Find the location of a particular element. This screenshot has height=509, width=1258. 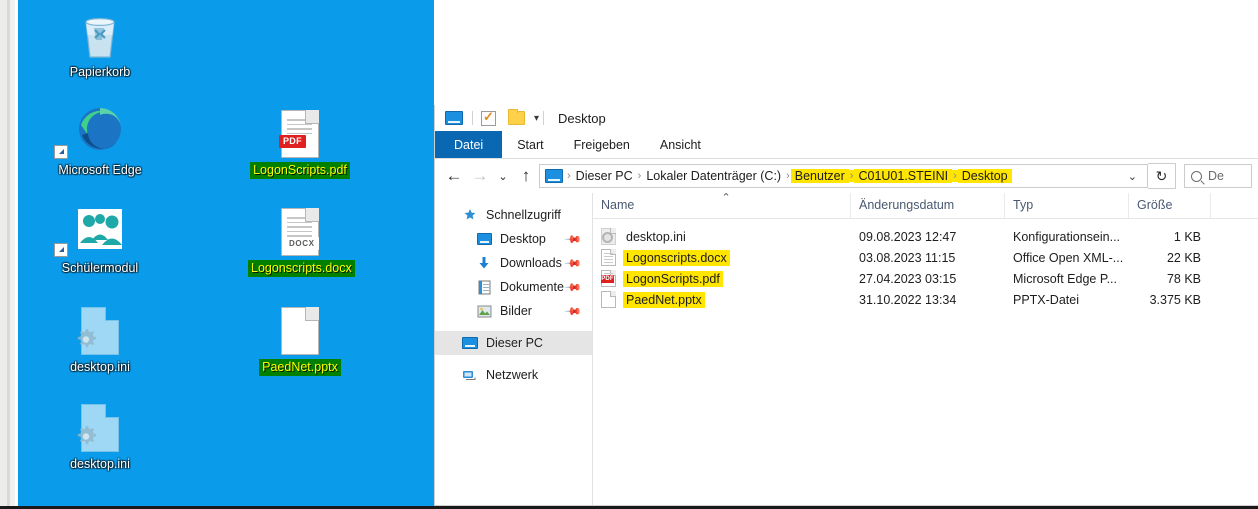

column-header-name: ⌃ Name is located at coordinates (722, 205).